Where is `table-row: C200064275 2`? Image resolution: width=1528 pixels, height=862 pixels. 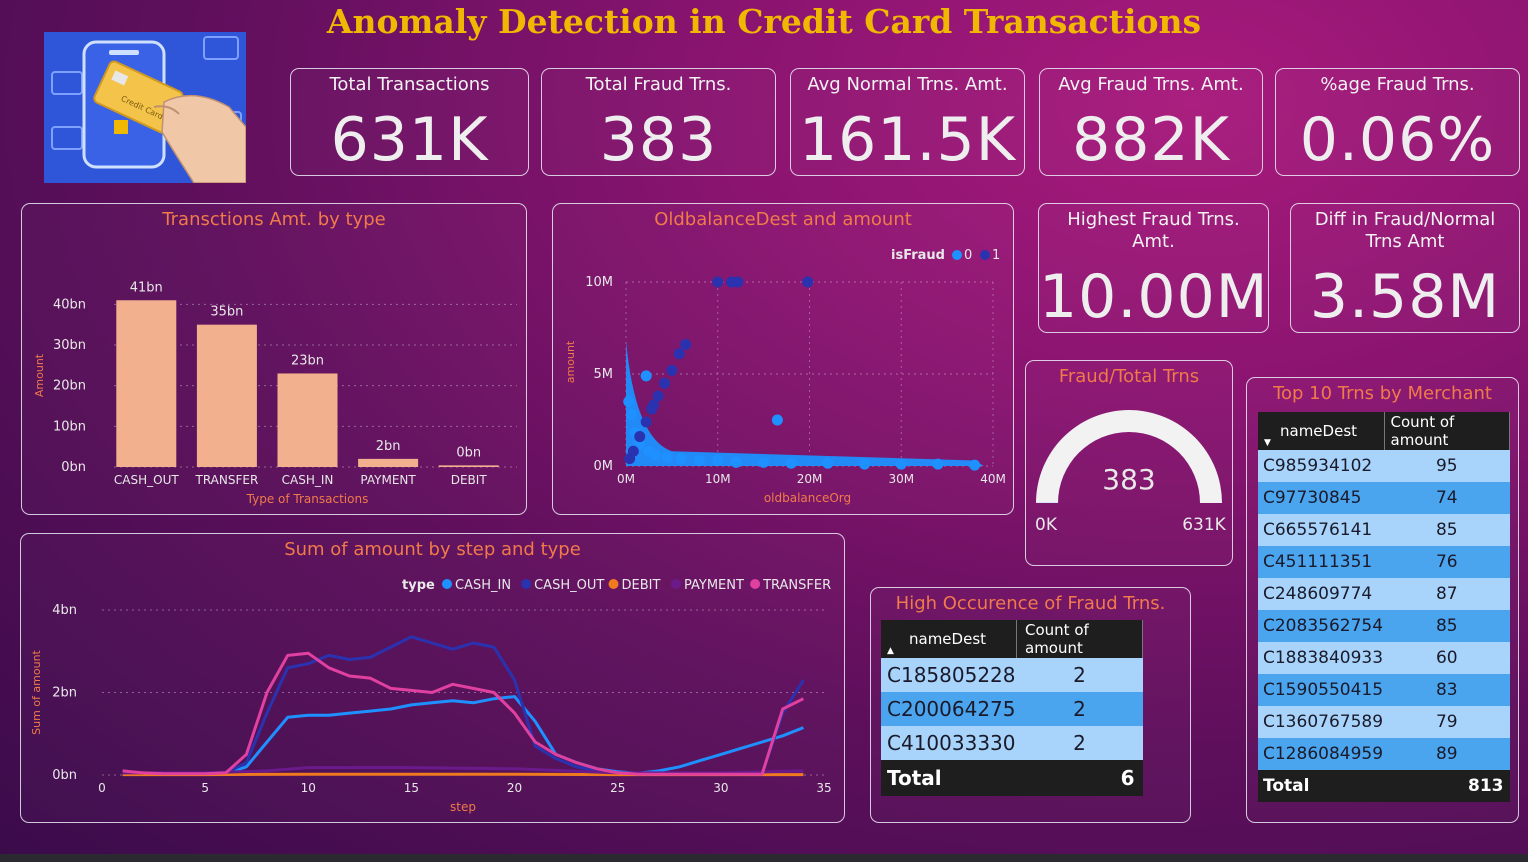
table-row: C200064275 2 is located at coordinates (1012, 709).